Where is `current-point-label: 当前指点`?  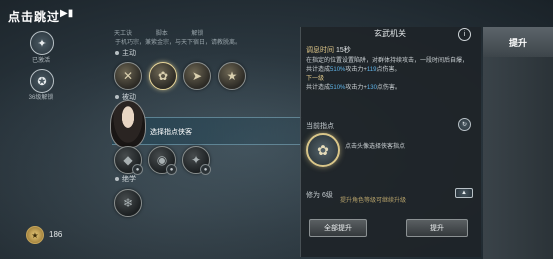 current-point-label: 当前指点 is located at coordinates (320, 126).